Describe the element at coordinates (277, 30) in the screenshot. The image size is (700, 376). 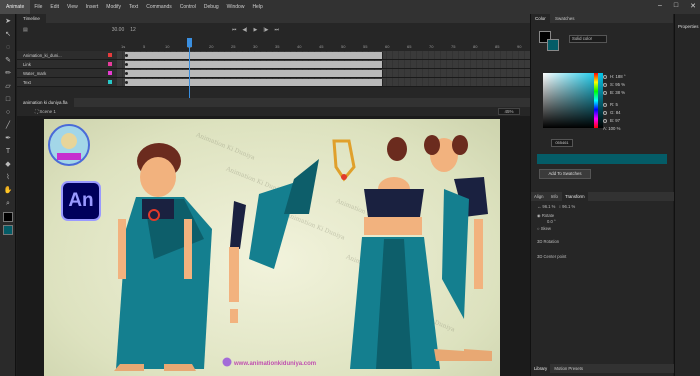
I see `end-icon: ⏭` at that location.